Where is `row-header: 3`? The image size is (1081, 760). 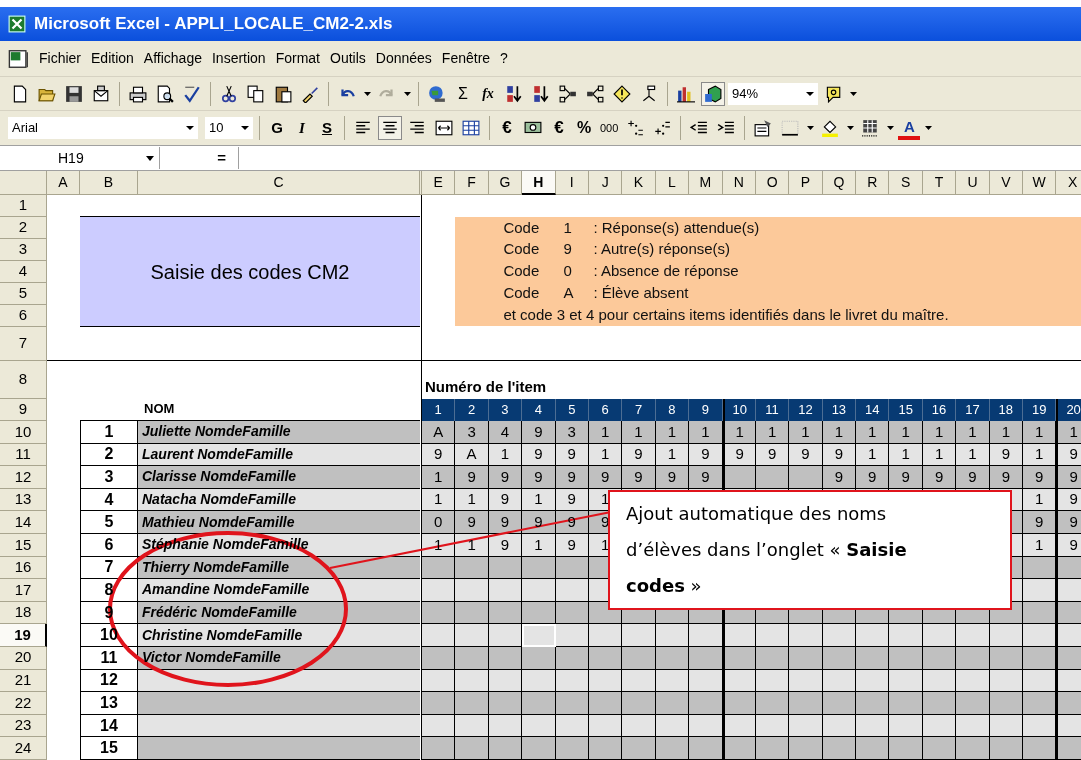 row-header: 3 is located at coordinates (23, 250).